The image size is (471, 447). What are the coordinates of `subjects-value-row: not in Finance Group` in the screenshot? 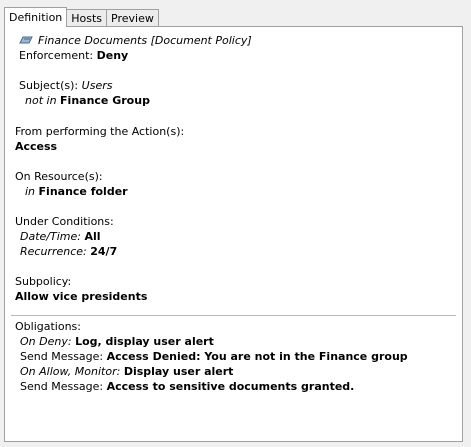 It's located at (87, 100).